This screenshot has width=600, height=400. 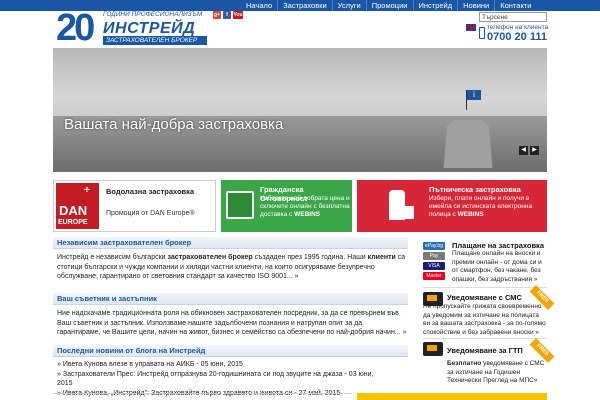 I want to click on nav-item-news: Новини, so click(x=475, y=5).